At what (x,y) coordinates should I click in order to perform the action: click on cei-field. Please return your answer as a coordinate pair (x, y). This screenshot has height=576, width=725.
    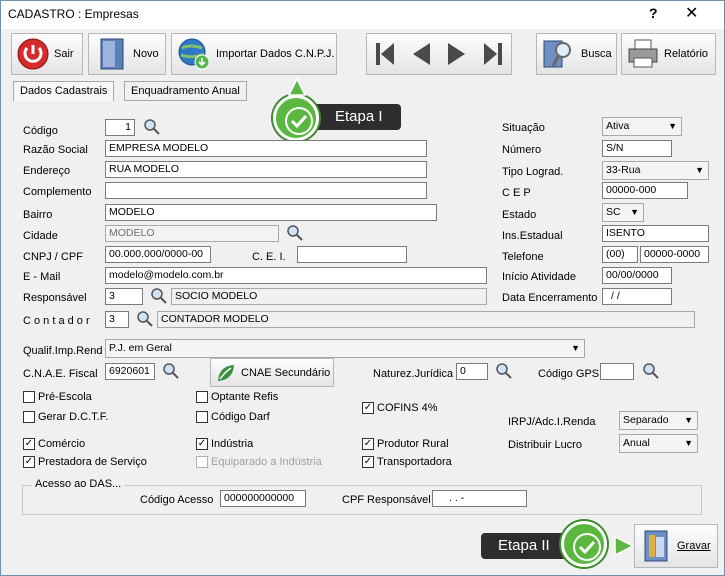
    Looking at the image, I should click on (352, 254).